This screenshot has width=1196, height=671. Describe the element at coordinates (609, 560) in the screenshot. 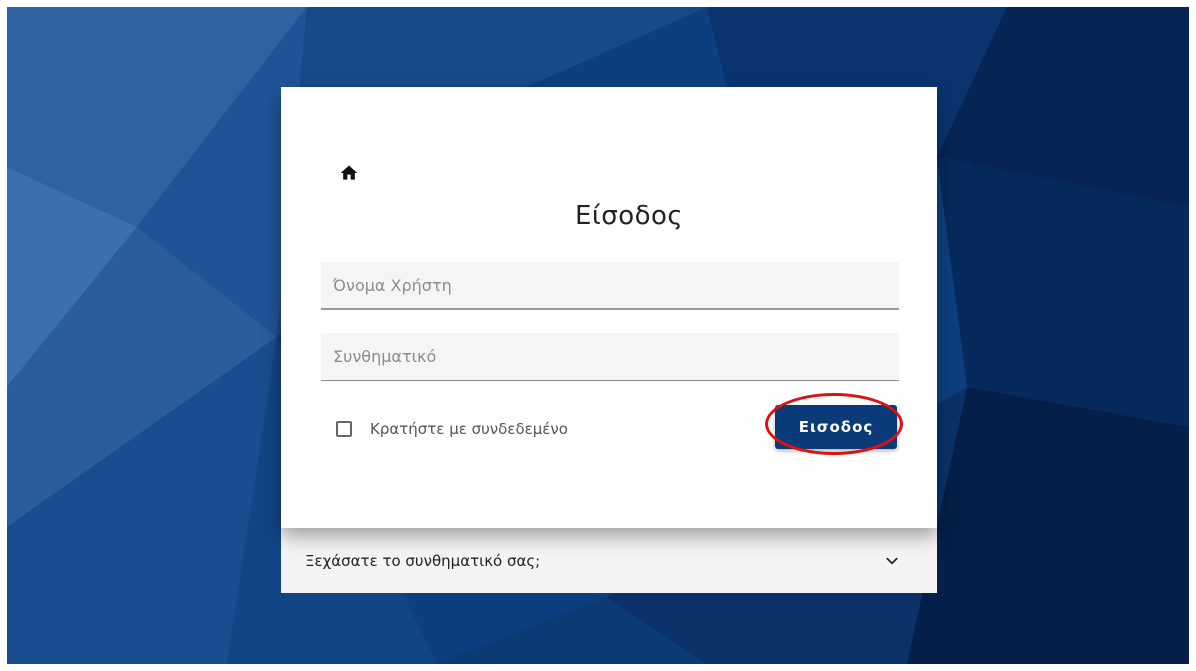

I see `forgot-password-panel: Ξεχάσατε το συνθηματικό σας;` at that location.